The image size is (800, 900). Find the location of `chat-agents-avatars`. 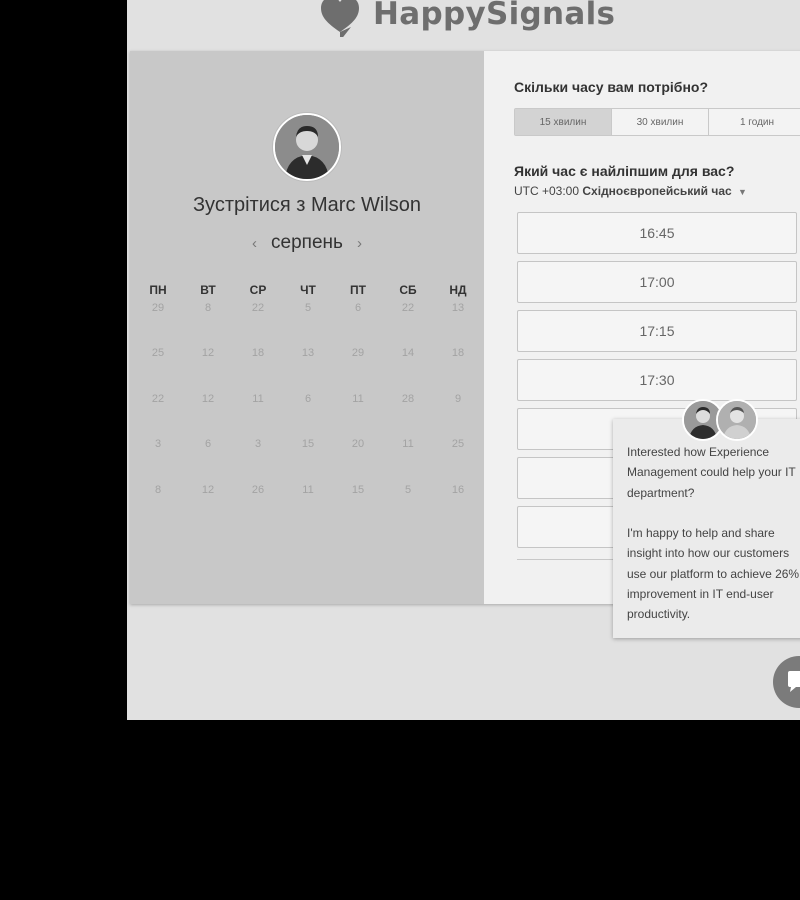

chat-agents-avatars is located at coordinates (720, 420).